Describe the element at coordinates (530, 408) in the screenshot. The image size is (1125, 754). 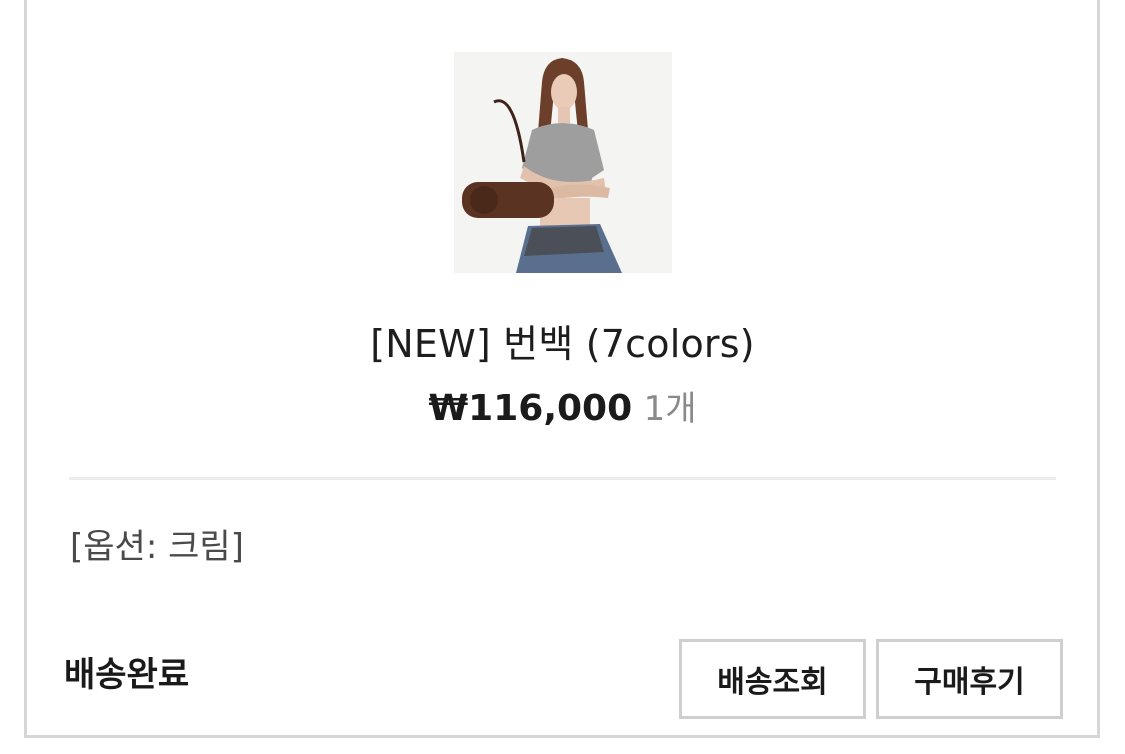
I see `product-price: ₩116,000` at that location.